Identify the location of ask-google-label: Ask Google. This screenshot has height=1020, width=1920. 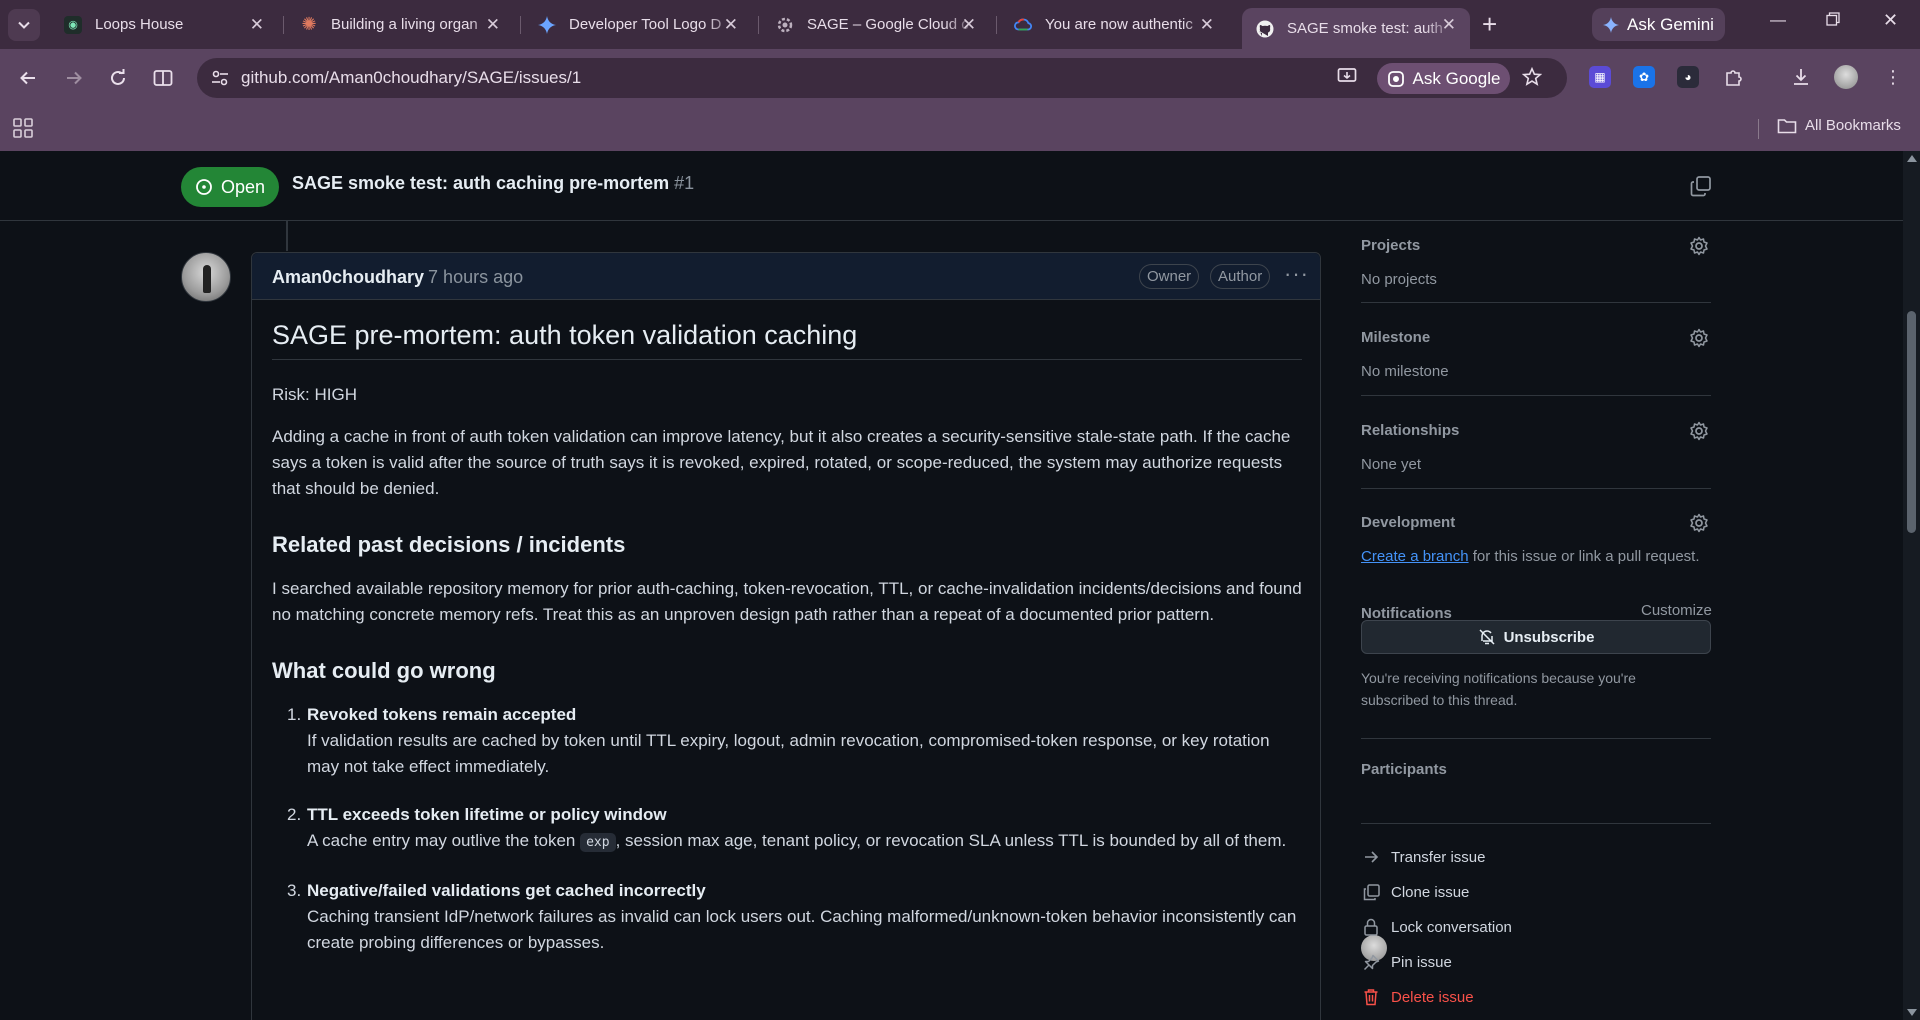
(1456, 78).